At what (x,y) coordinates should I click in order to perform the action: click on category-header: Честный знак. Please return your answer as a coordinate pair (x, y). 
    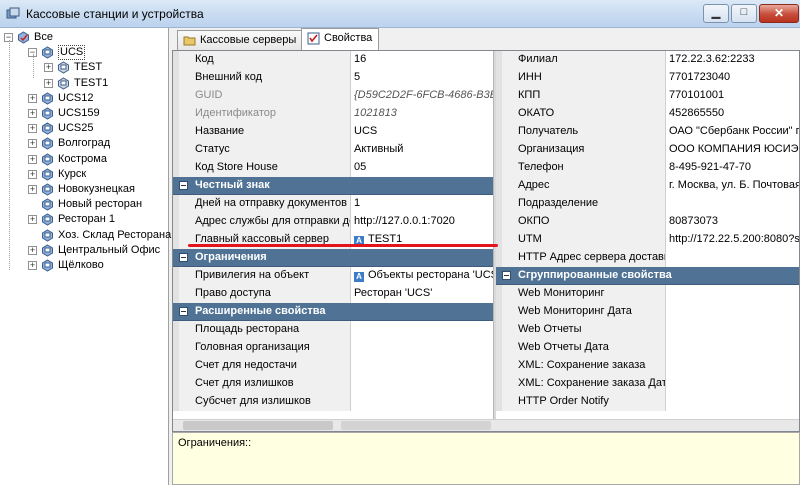
    Looking at the image, I should click on (333, 186).